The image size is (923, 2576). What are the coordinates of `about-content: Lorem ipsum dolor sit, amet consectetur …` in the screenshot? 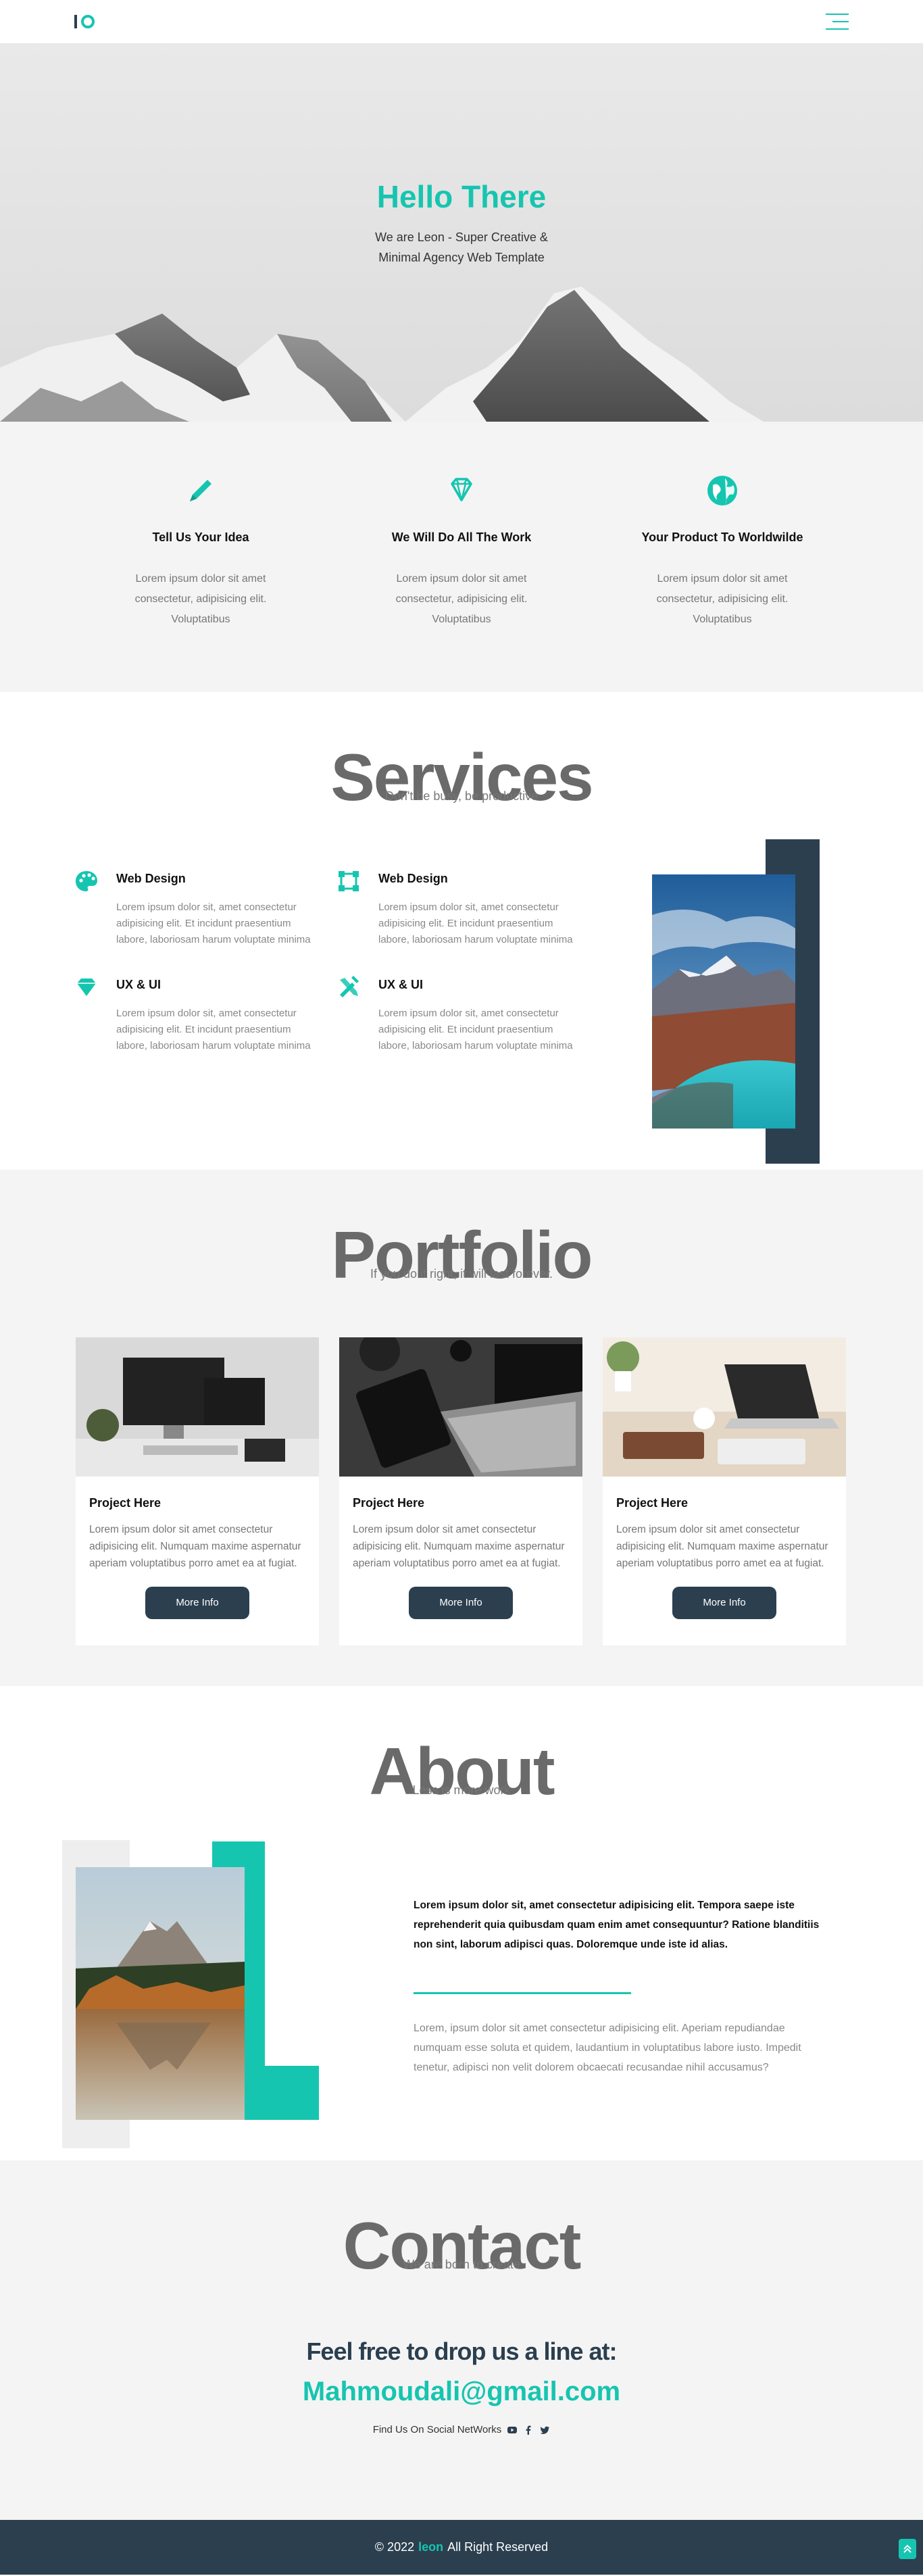 It's located at (623, 1987).